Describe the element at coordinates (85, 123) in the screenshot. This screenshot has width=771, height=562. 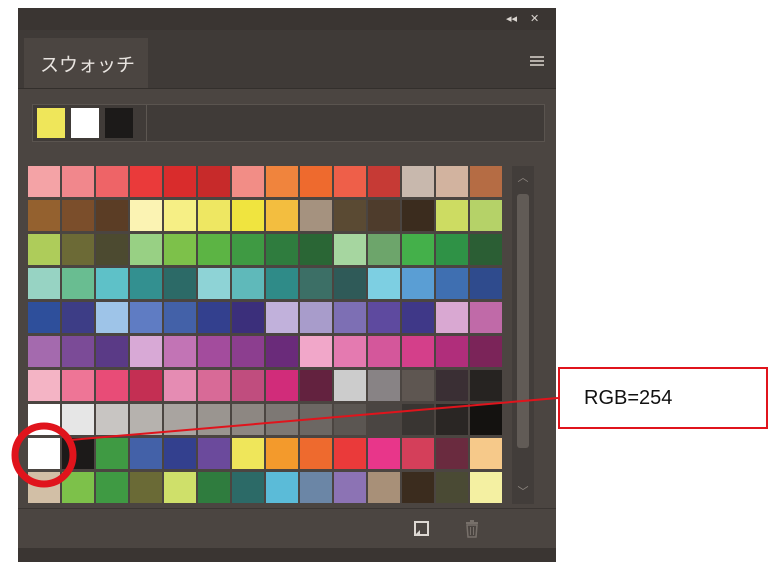
I see `recent-swatch-white` at that location.